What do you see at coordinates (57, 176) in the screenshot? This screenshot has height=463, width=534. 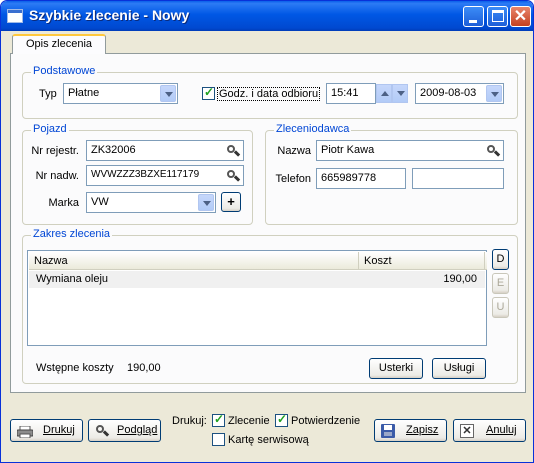 I see `vin-label: Nr nadw.` at bounding box center [57, 176].